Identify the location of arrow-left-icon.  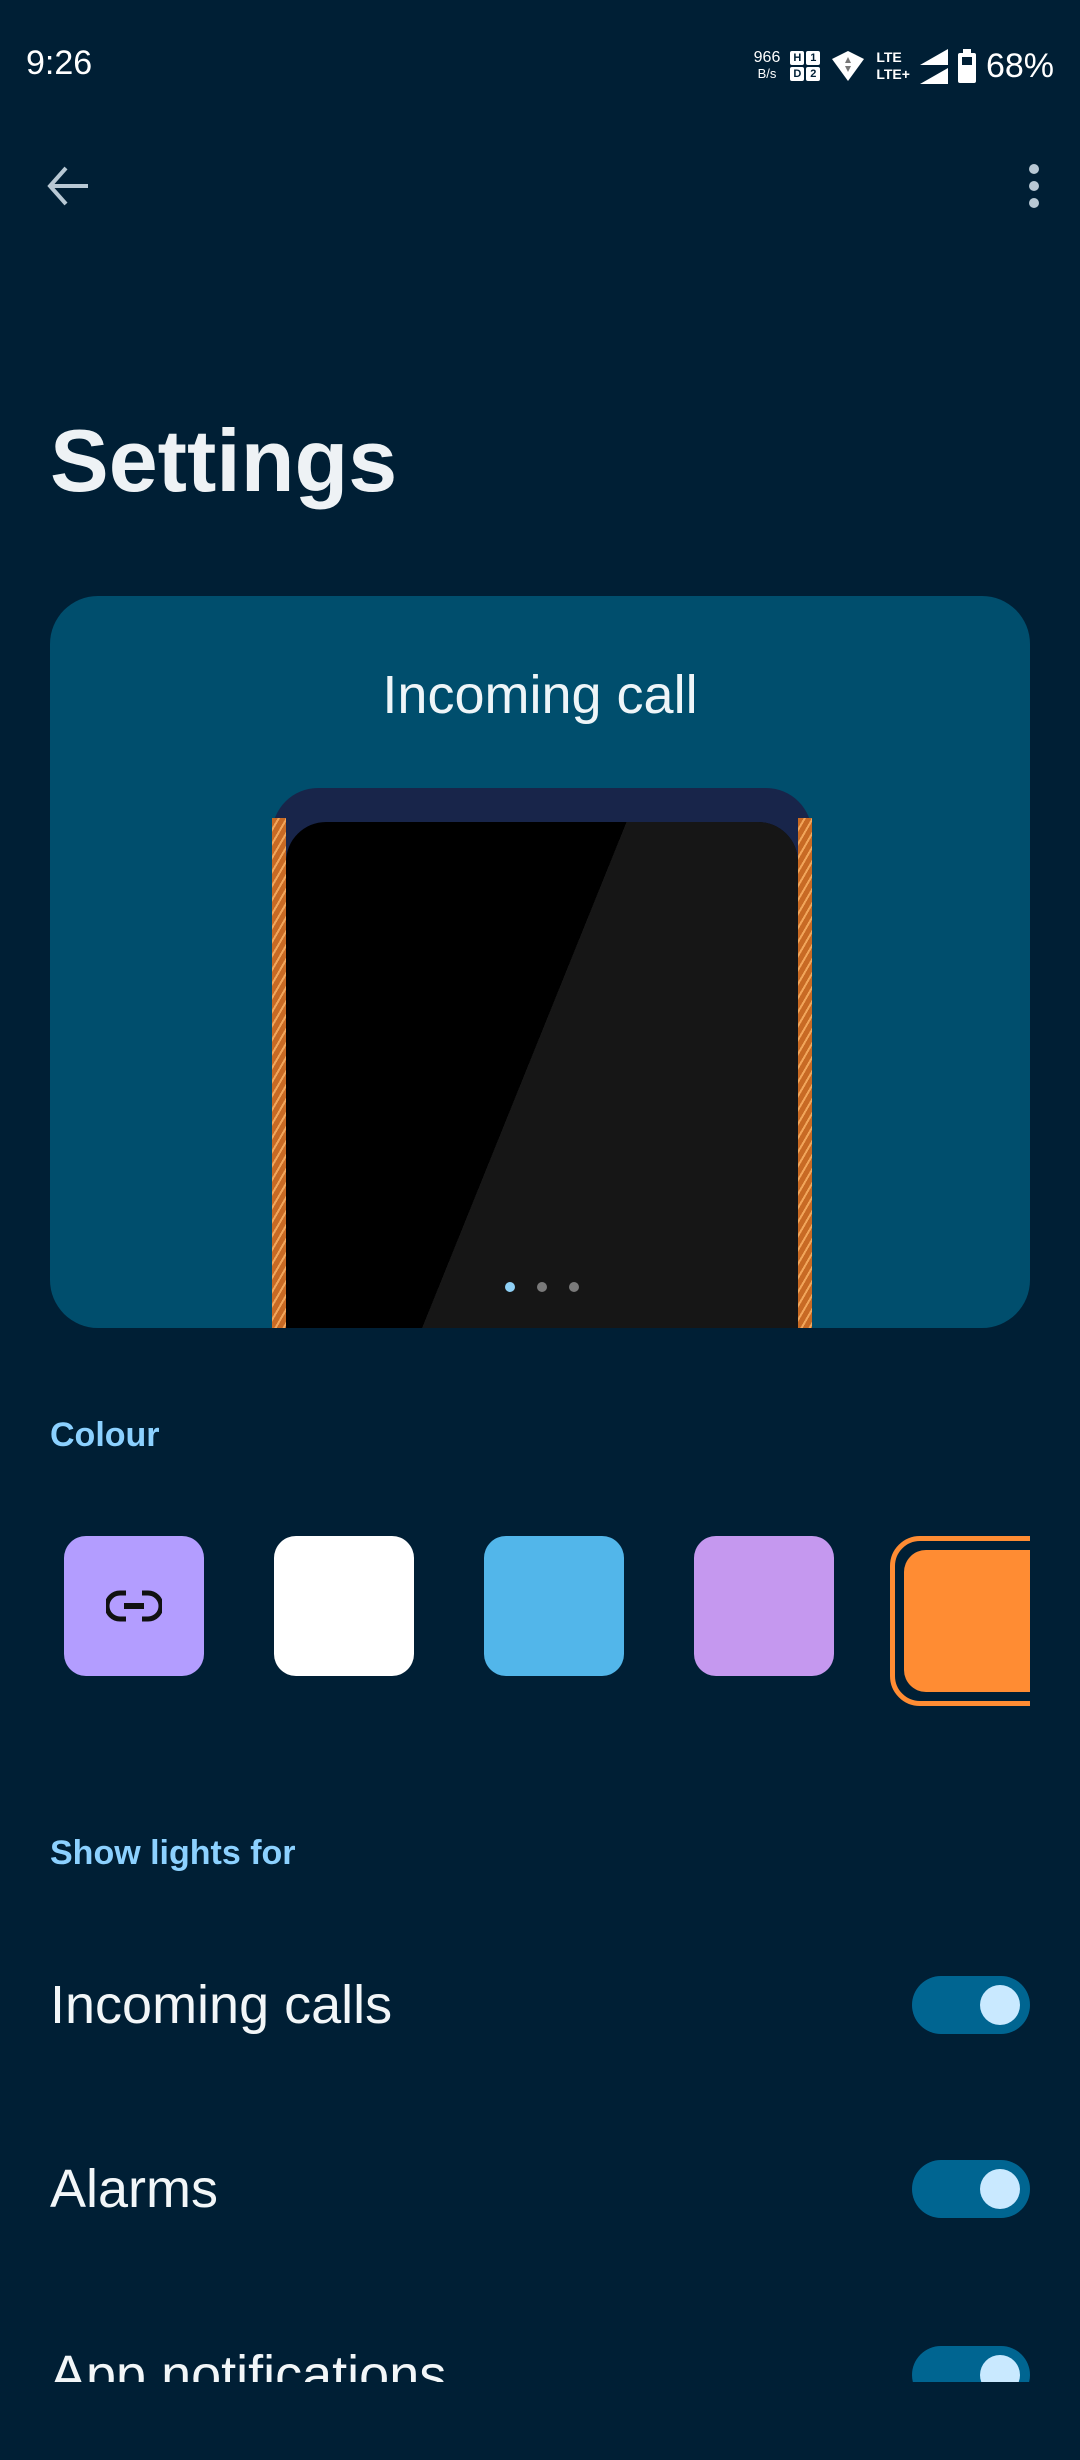
(67, 186).